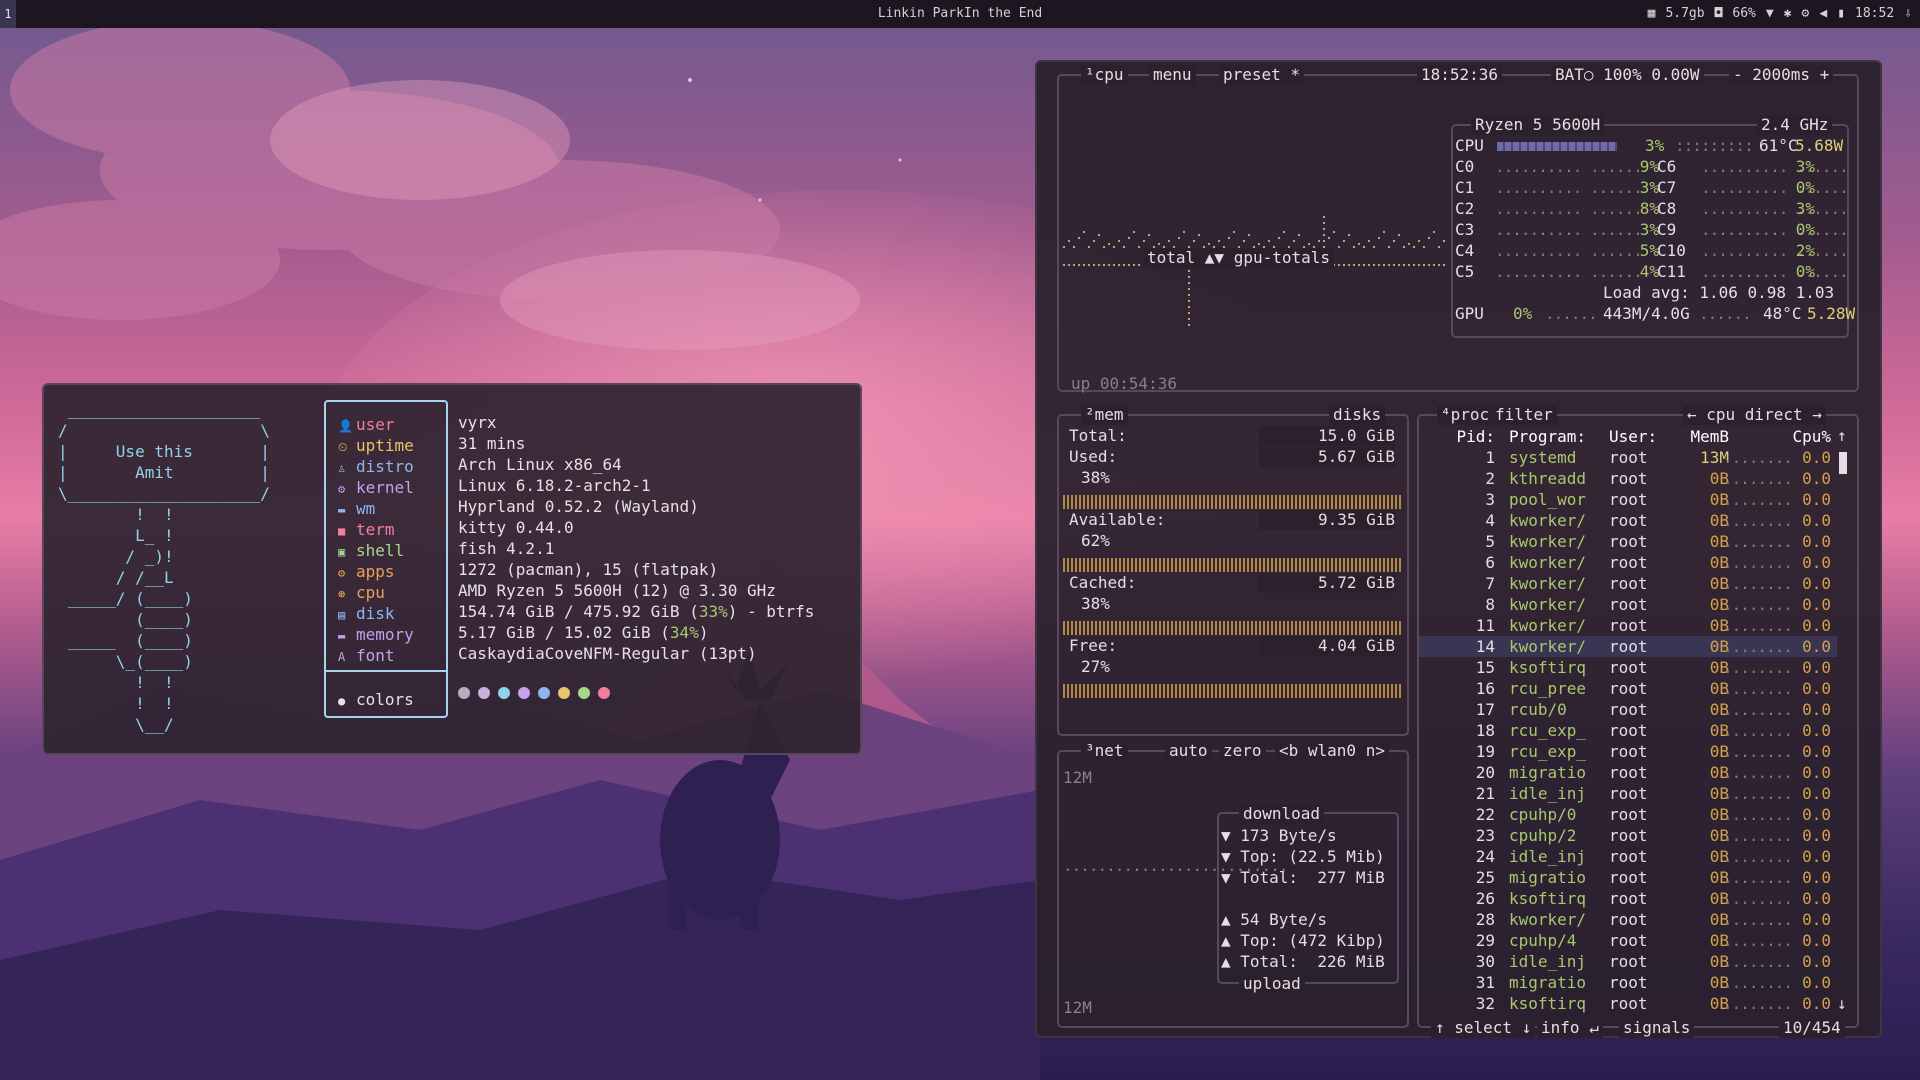 This screenshot has height=1080, width=1920. Describe the element at coordinates (375, 613) in the screenshot. I see `info-key-label: disk` at that location.